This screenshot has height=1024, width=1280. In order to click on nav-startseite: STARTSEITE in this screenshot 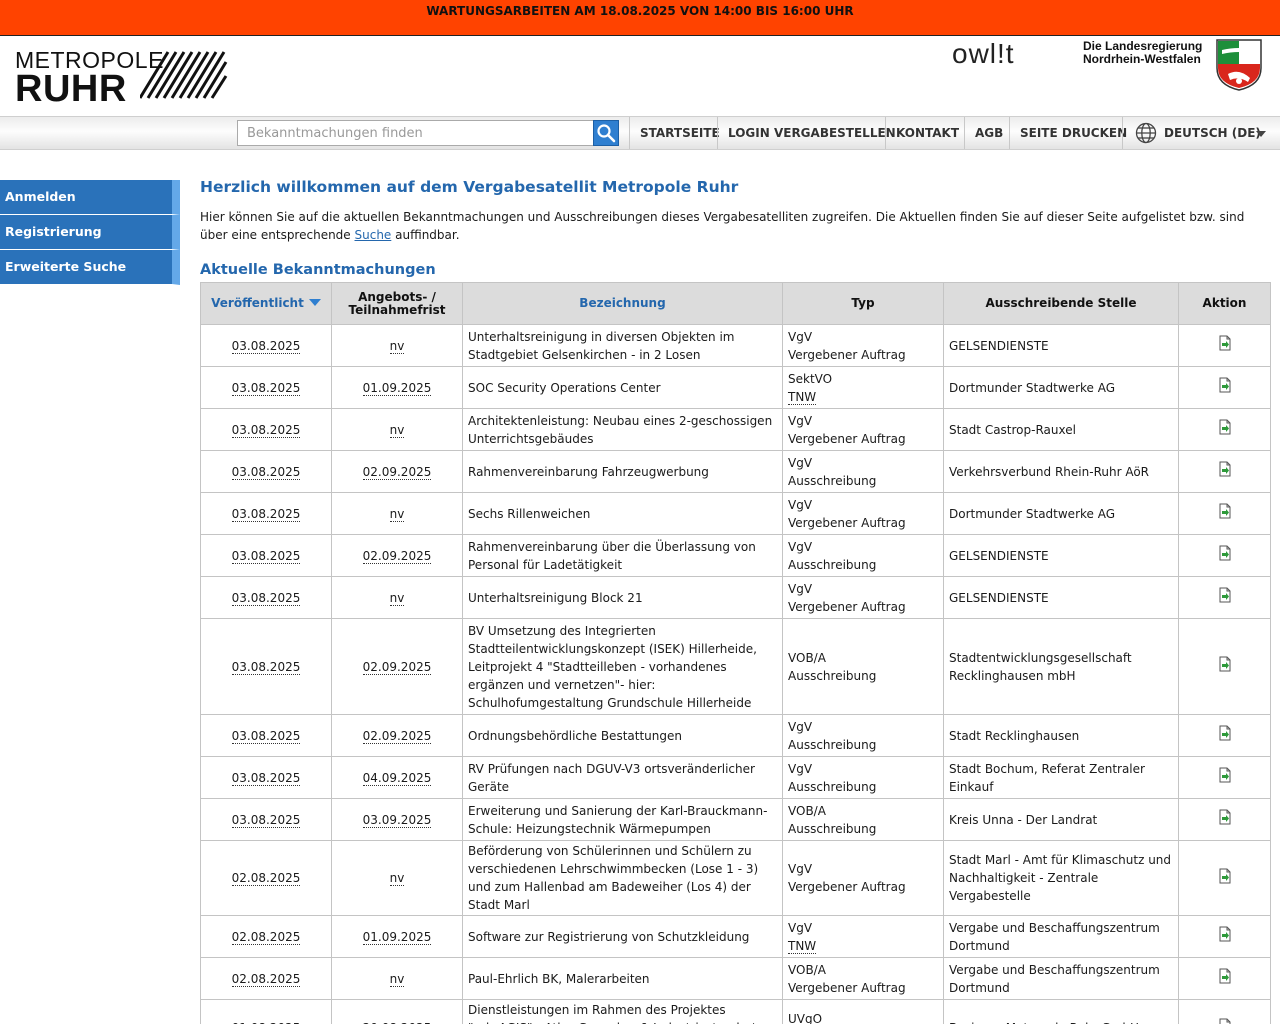, I will do `click(679, 133)`.